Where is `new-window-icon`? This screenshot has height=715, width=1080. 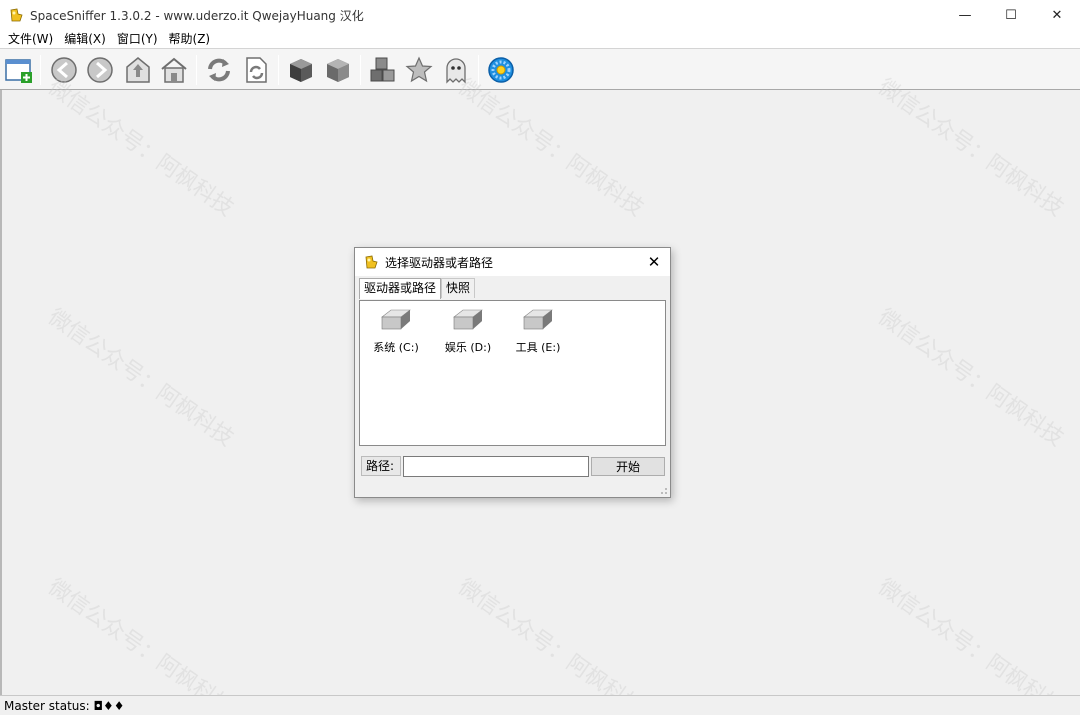 new-window-icon is located at coordinates (18, 71).